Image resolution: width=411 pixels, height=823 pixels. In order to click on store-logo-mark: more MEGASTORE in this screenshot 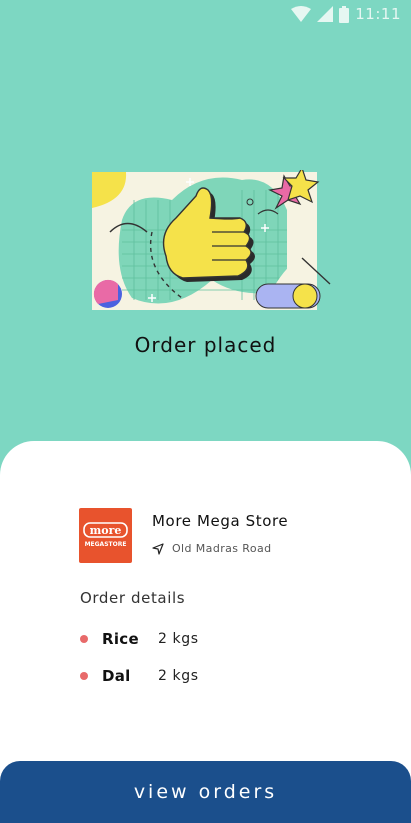, I will do `click(105, 535)`.